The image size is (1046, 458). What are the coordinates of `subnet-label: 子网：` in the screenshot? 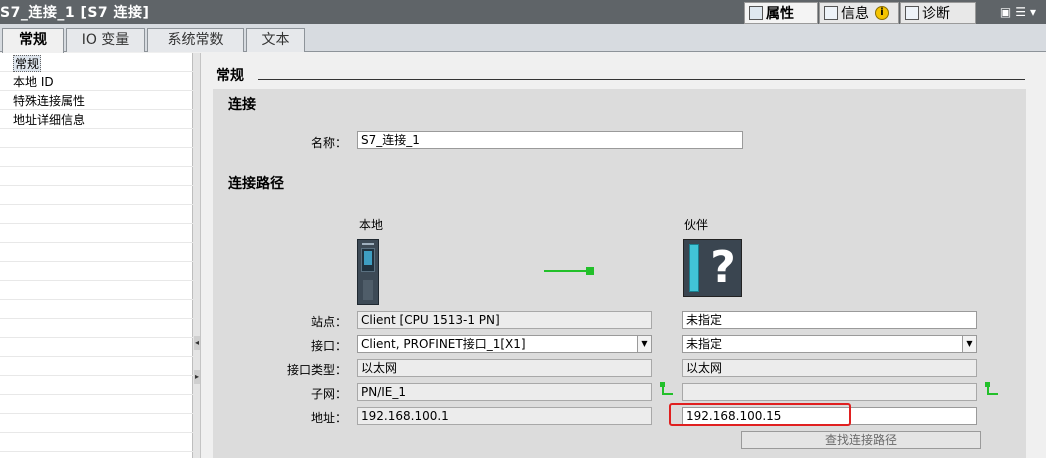 It's located at (328, 394).